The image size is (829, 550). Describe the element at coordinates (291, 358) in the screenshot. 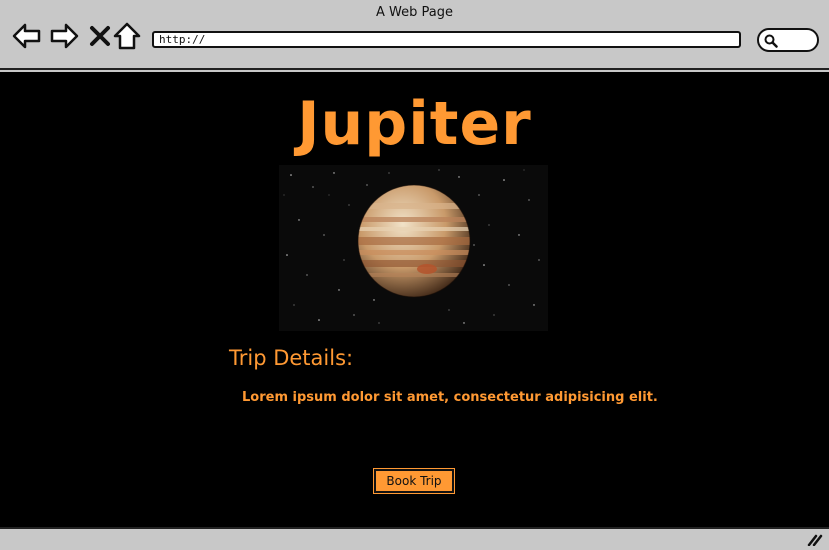

I see `section-heading: Trip Details:` at that location.